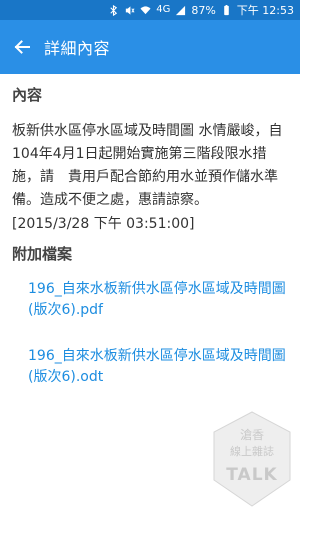 This screenshot has width=320, height=533. What do you see at coordinates (163, 9) in the screenshot?
I see `network-type-label: 4G` at bounding box center [163, 9].